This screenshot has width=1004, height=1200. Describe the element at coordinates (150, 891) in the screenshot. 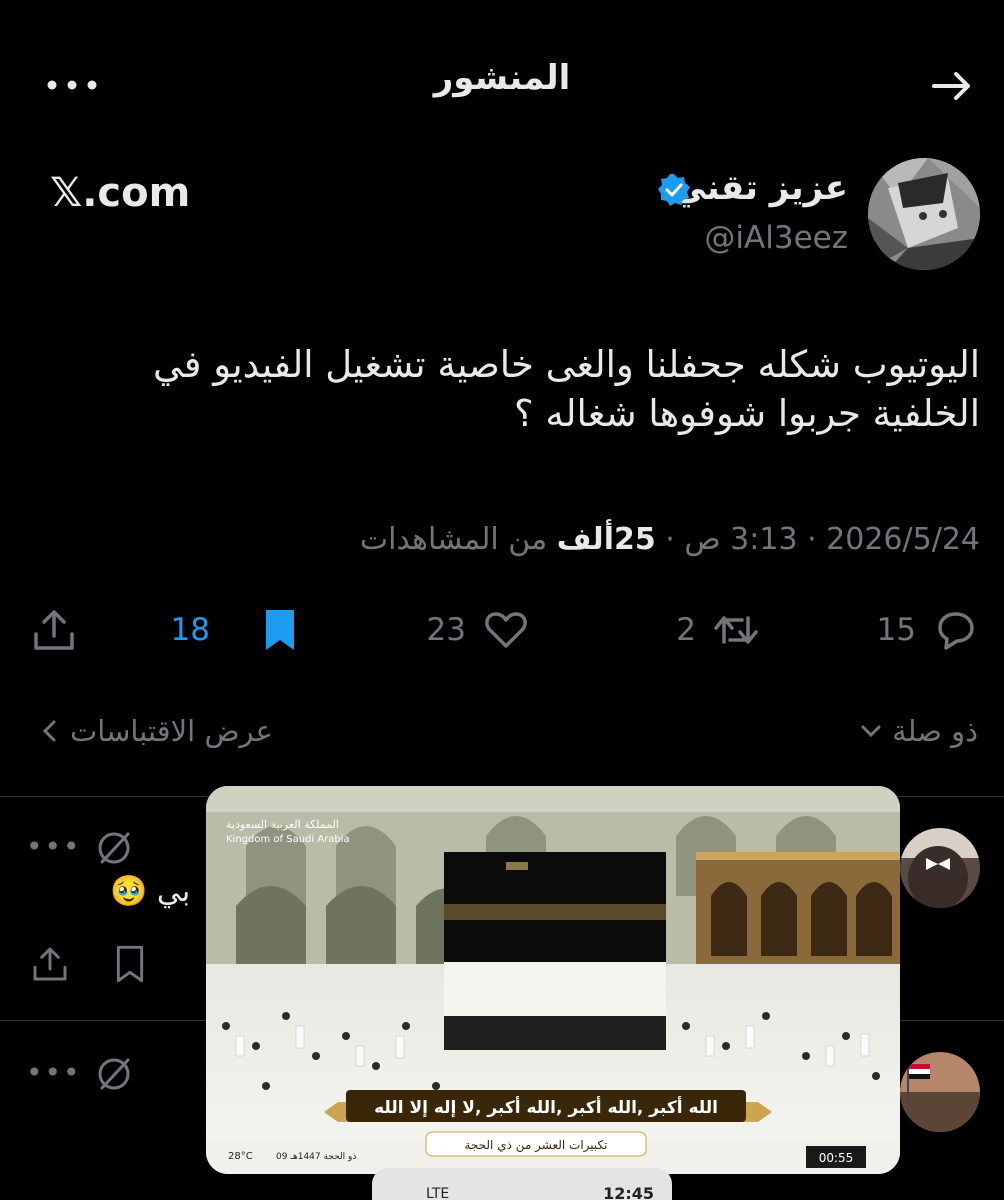

I see `reply-text: بي 🥹` at that location.